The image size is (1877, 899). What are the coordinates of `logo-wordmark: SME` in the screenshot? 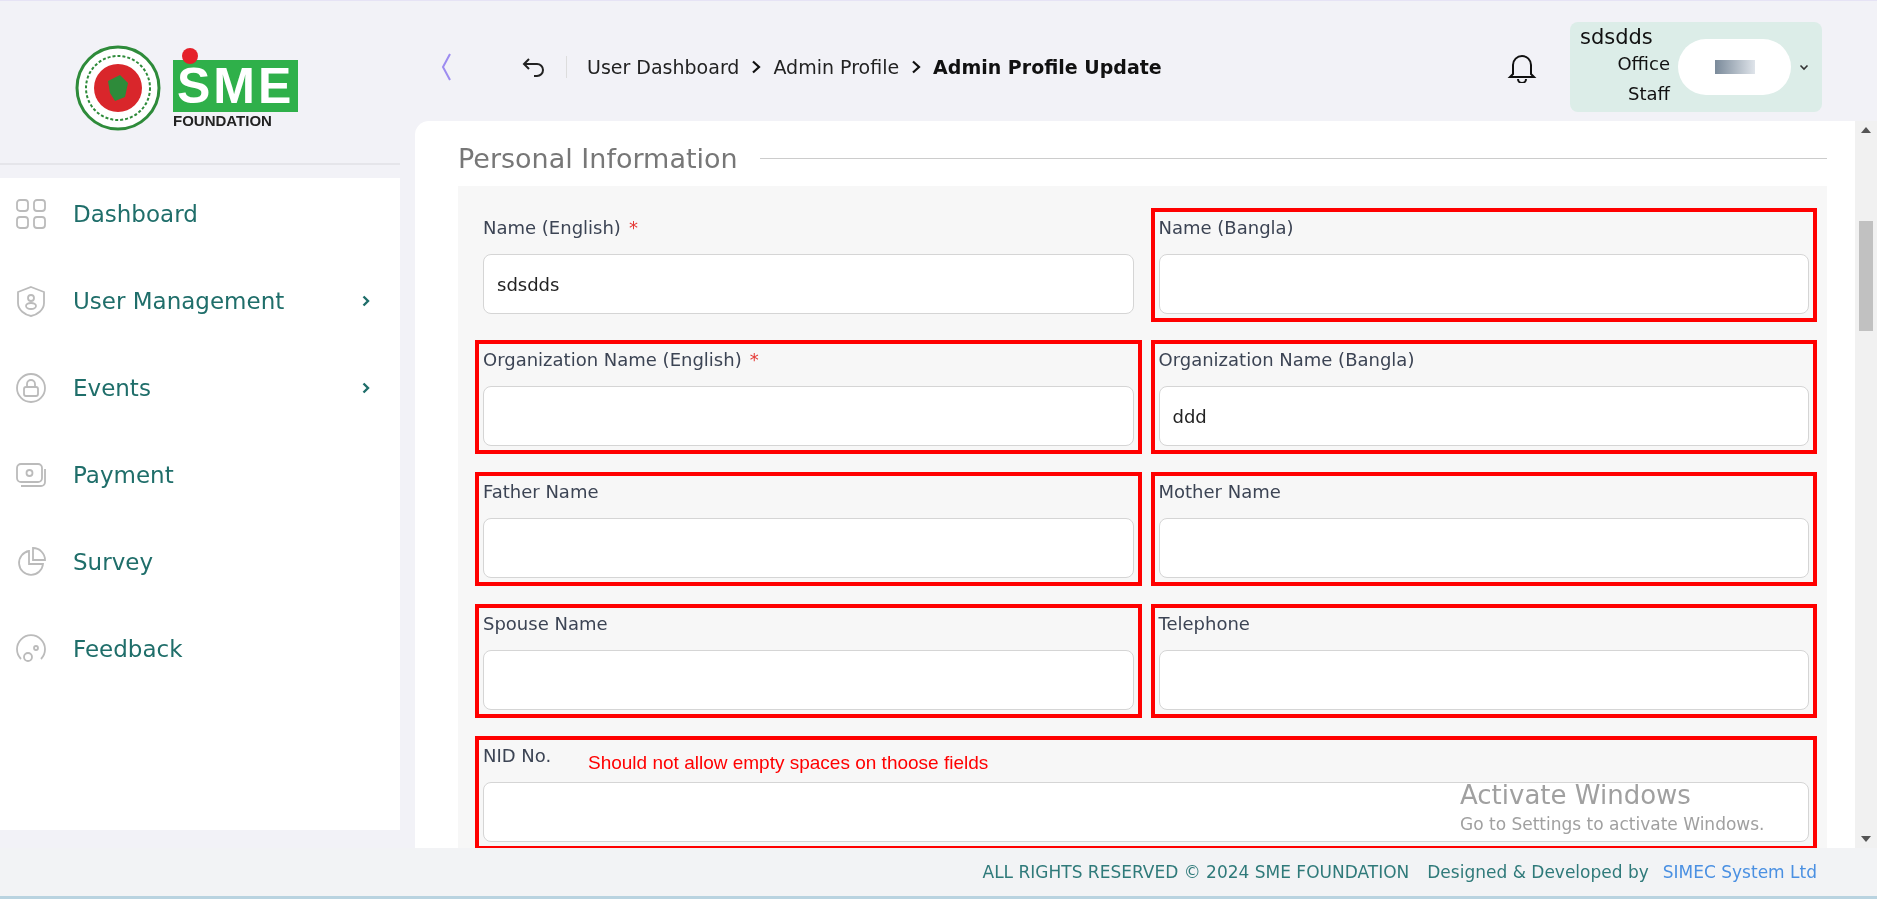 It's located at (236, 86).